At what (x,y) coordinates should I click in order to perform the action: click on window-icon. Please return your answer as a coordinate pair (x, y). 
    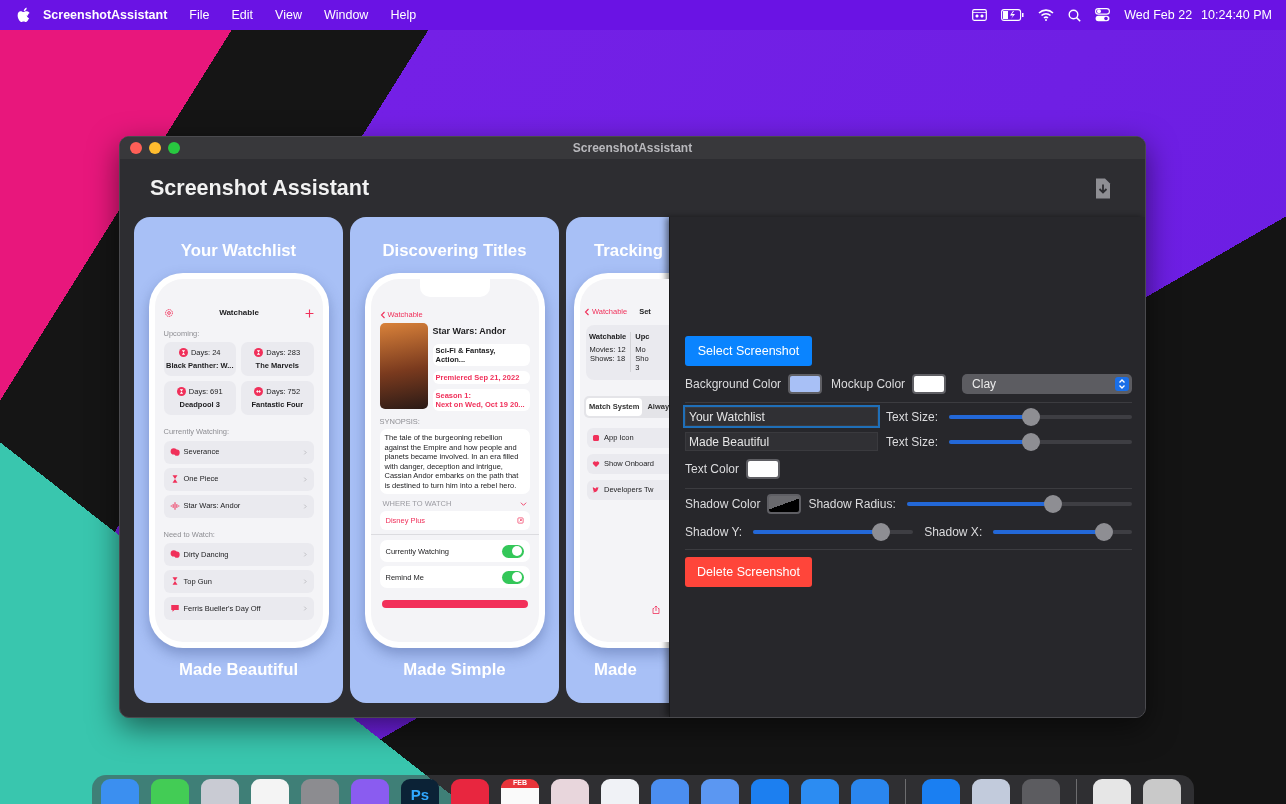
    Looking at the image, I should click on (980, 15).